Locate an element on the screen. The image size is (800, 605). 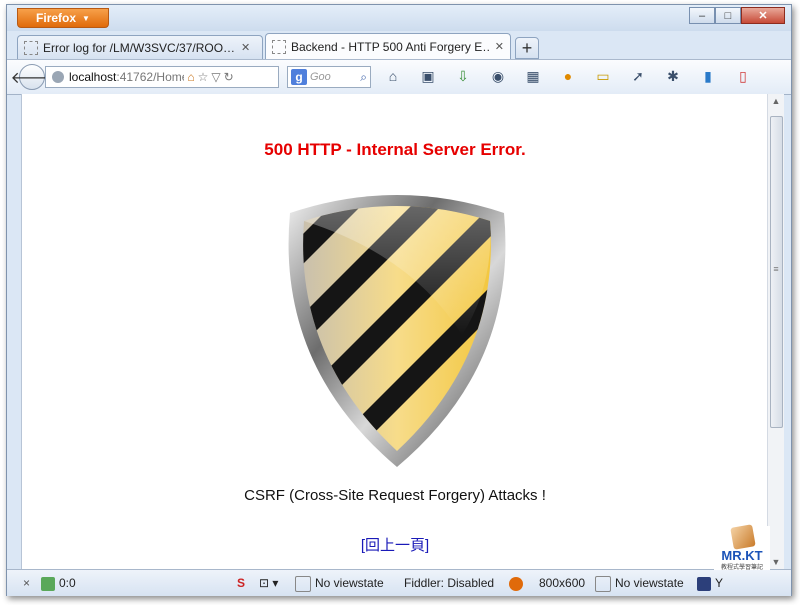
window-controls: ‒ □ ✕ is located at coordinates (737, 15).